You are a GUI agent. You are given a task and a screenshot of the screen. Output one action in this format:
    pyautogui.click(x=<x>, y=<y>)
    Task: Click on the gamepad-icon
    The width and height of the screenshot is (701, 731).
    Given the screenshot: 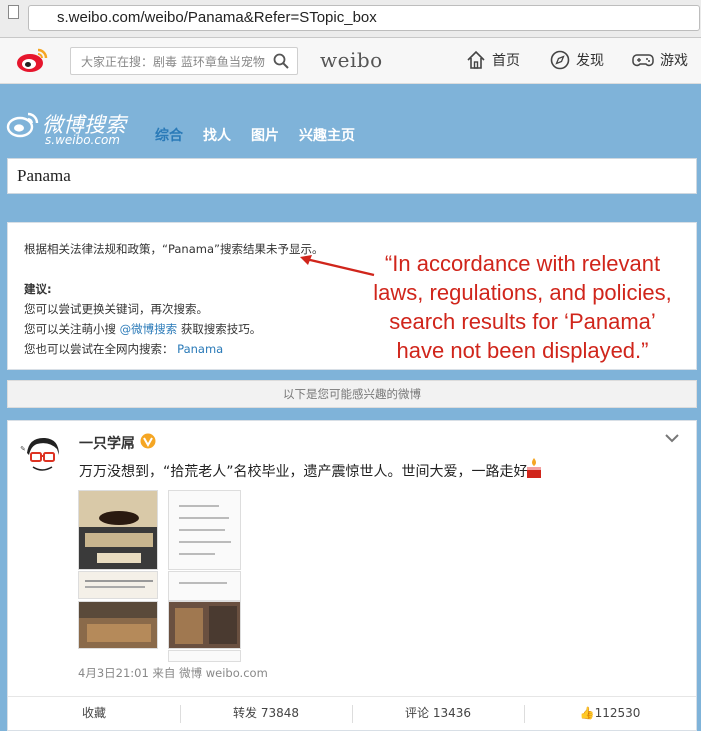 What is the action you would take?
    pyautogui.click(x=643, y=60)
    